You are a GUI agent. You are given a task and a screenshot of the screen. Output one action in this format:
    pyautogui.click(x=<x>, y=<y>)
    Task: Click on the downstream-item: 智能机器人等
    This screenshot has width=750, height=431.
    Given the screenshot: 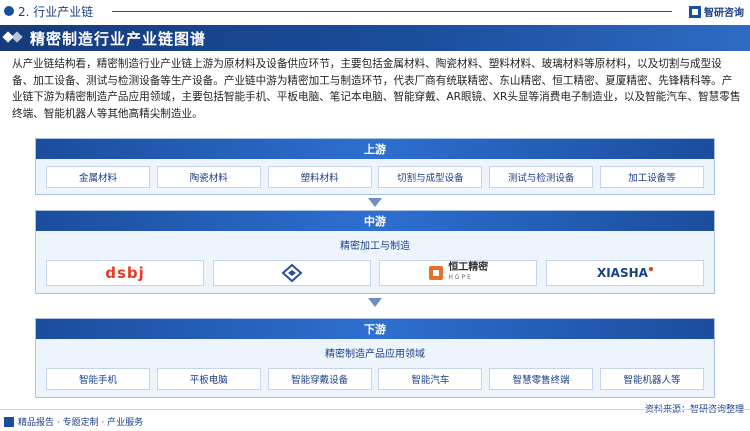 What is the action you would take?
    pyautogui.click(x=651, y=379)
    